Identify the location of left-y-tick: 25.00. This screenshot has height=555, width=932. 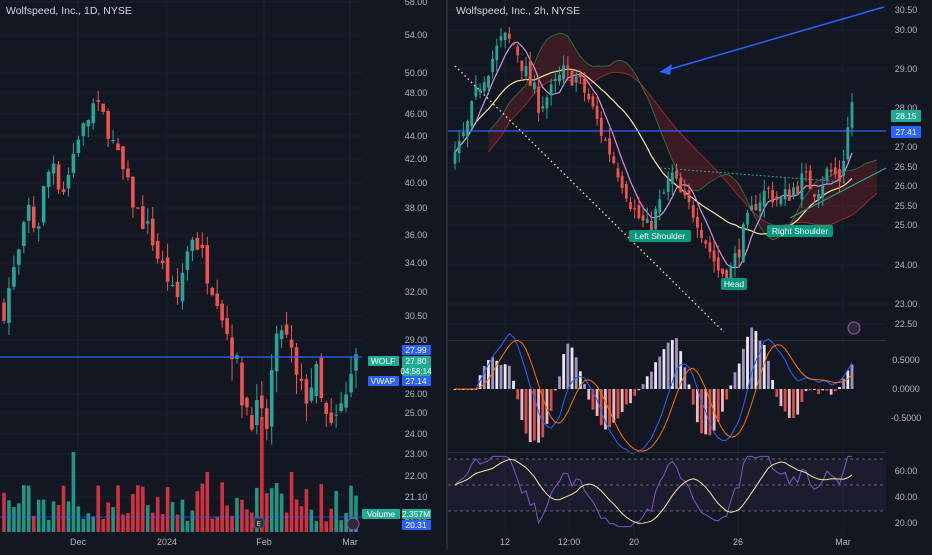
(416, 413).